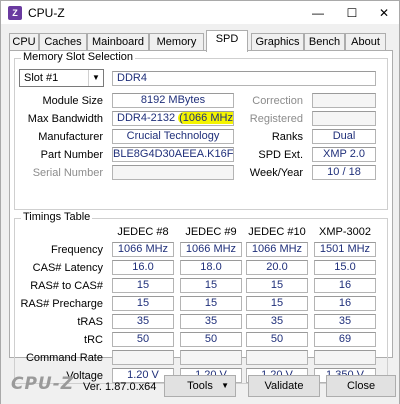  I want to click on week-year-label: Week/Year, so click(276, 173).